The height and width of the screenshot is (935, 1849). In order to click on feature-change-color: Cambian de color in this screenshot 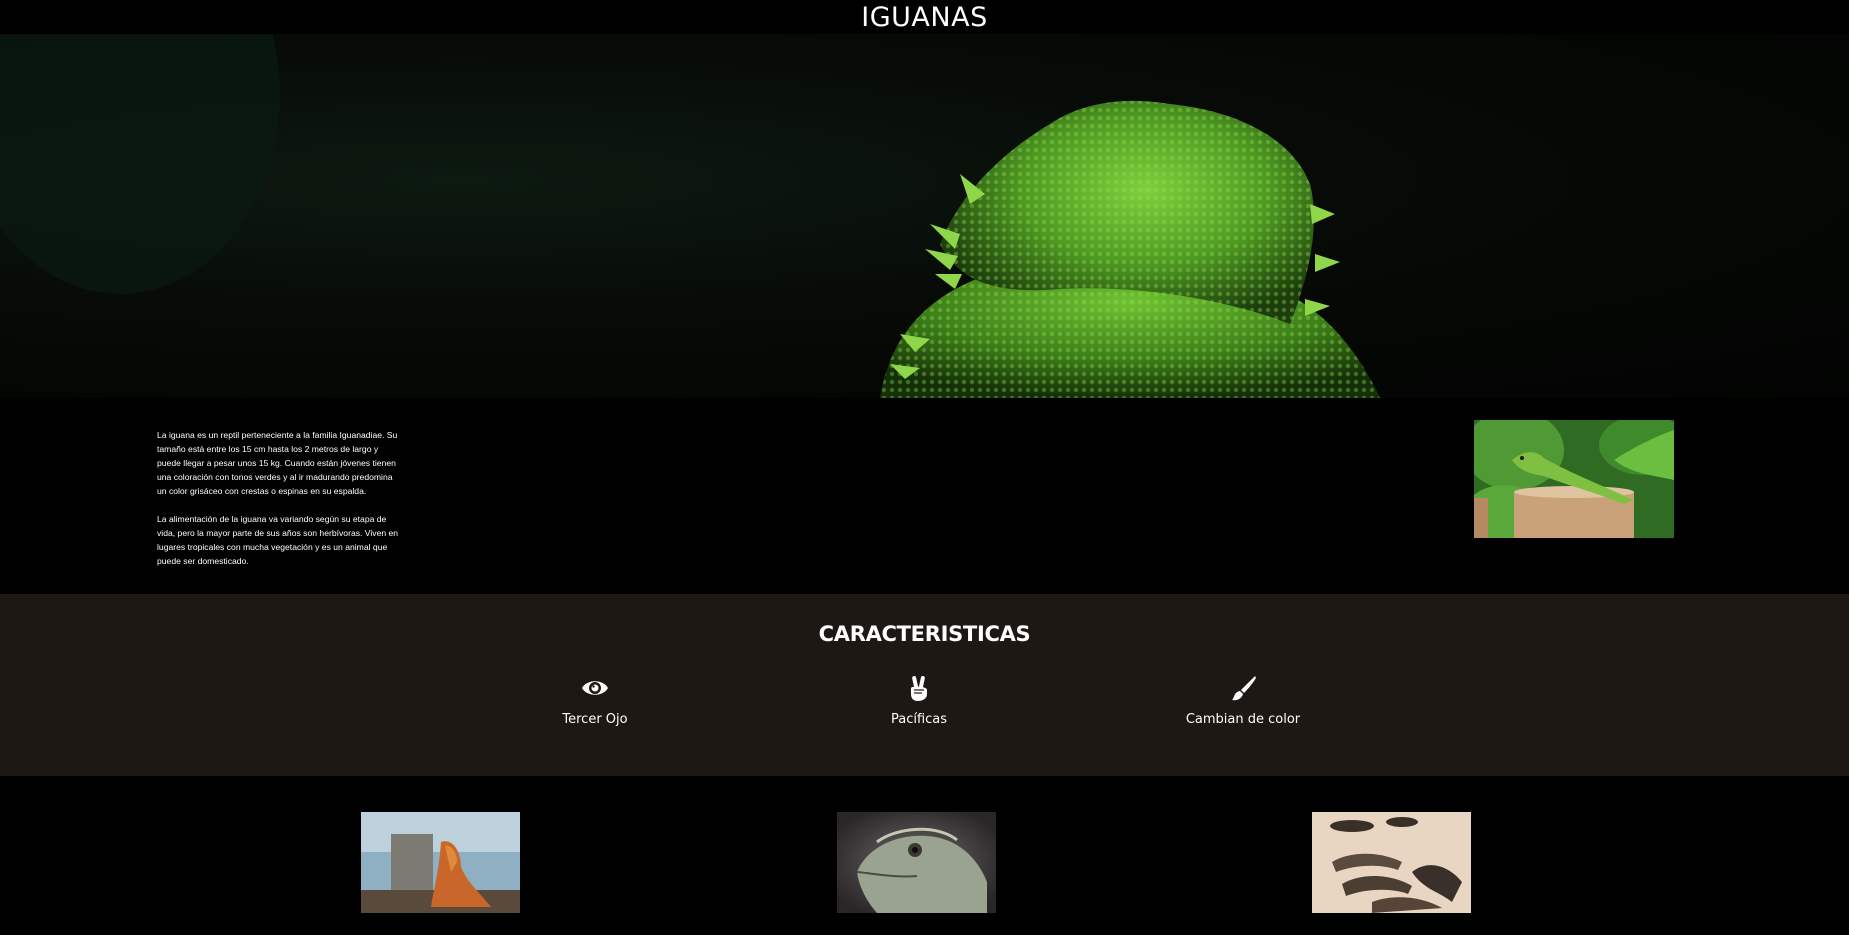, I will do `click(1243, 700)`.